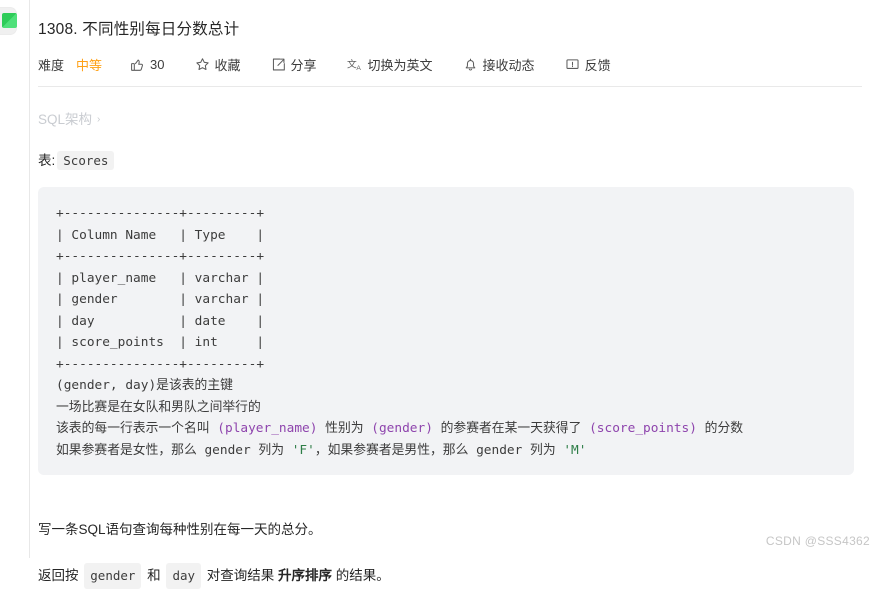 Image resolution: width=884 pixels, height=589 pixels. I want to click on green-app-icon, so click(8, 21).